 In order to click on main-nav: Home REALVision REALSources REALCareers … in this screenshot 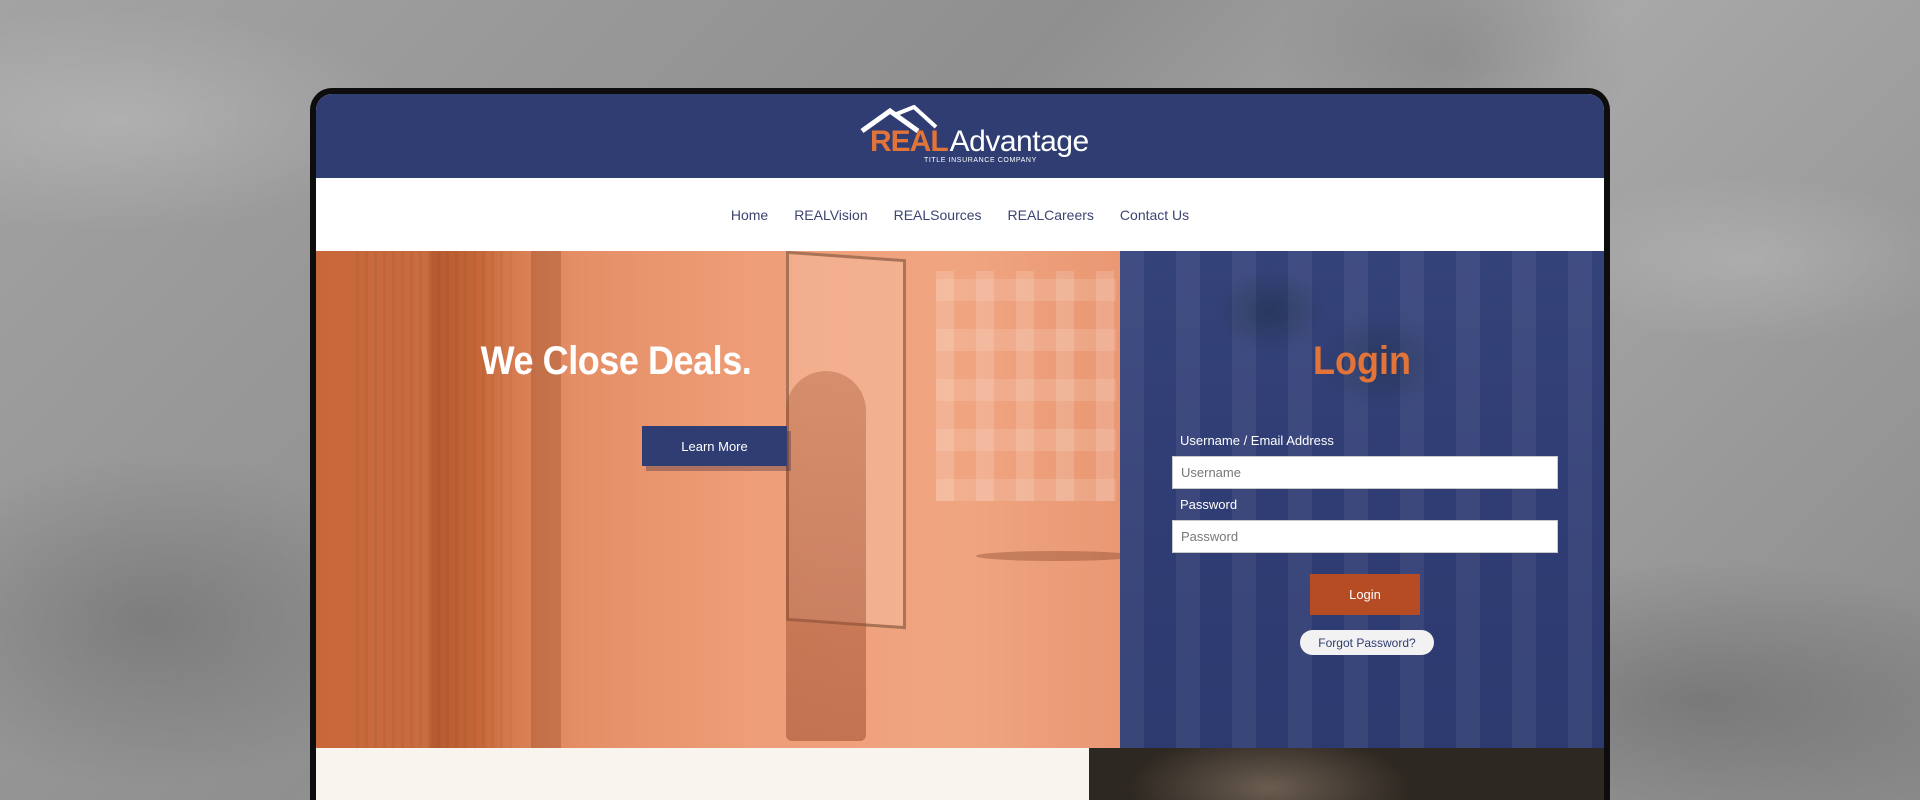, I will do `click(960, 214)`.